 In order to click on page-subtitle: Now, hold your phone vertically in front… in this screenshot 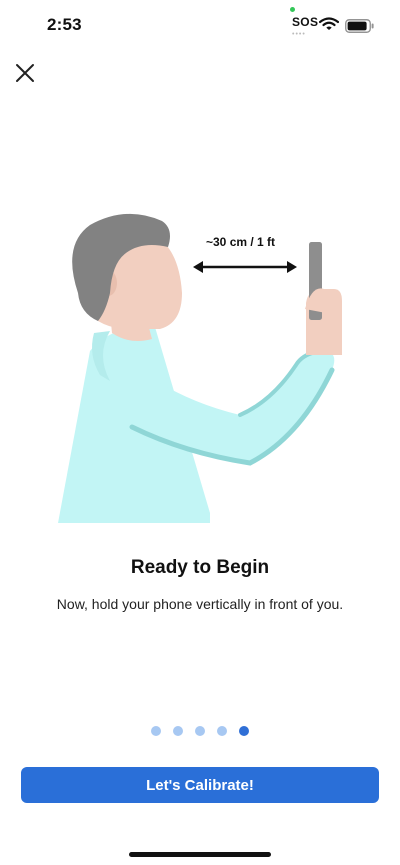, I will do `click(200, 604)`.